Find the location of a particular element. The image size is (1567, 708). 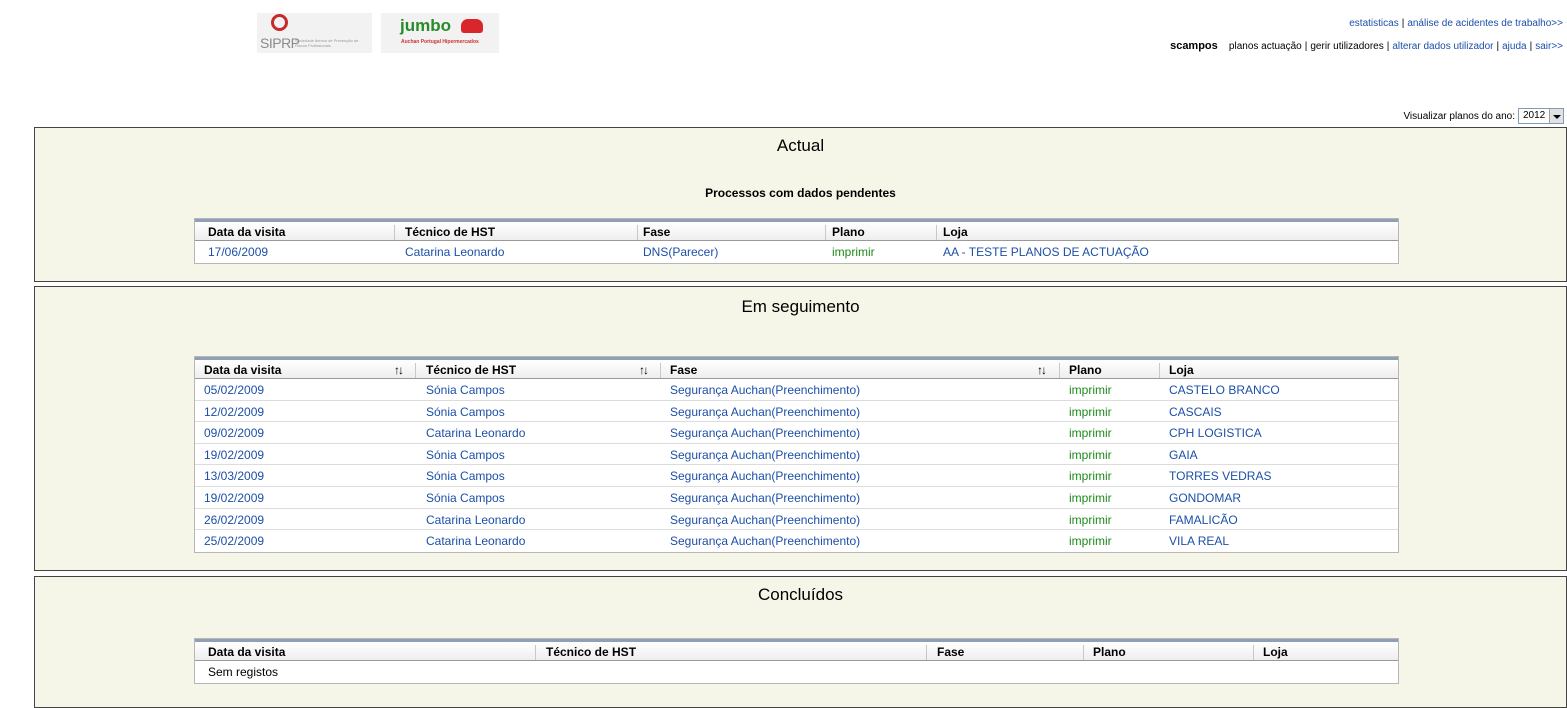

jumbo-logo-text: jumbo is located at coordinates (425, 25).